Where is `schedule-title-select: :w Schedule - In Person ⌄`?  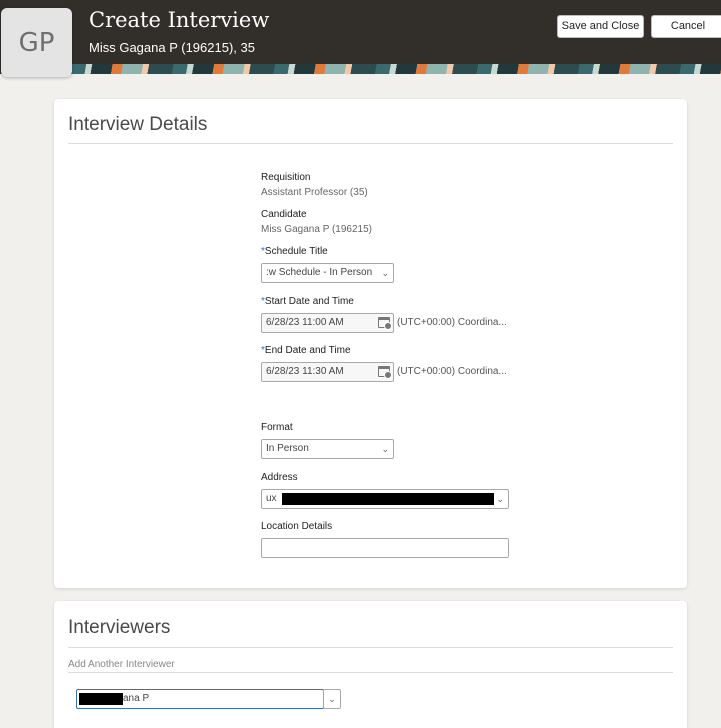 schedule-title-select: :w Schedule - In Person ⌄ is located at coordinates (327, 273).